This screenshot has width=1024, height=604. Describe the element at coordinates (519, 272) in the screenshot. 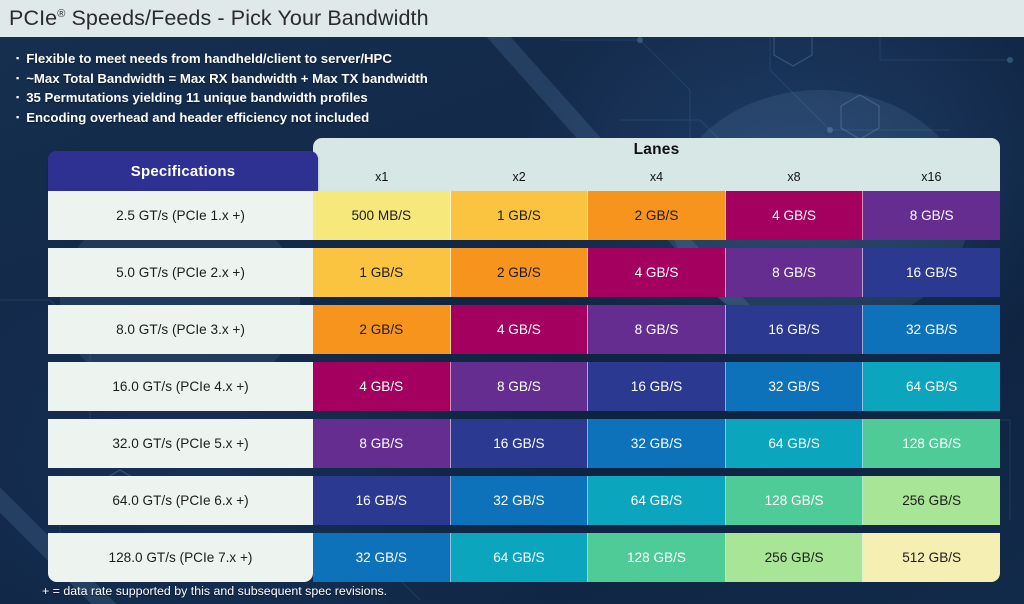

I see `bandwidth-cell-x2: 2 GB/S` at that location.